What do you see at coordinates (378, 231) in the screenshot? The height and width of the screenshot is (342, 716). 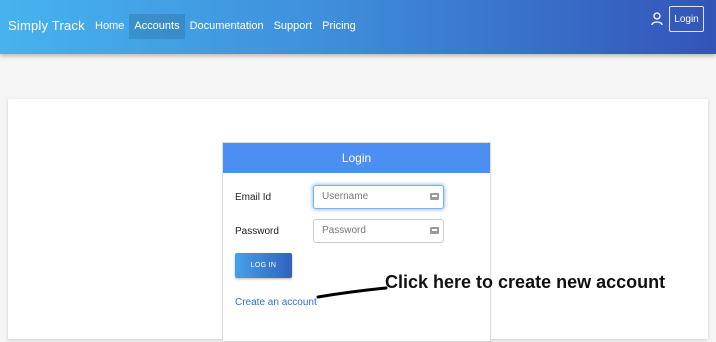 I see `password-field: Password` at bounding box center [378, 231].